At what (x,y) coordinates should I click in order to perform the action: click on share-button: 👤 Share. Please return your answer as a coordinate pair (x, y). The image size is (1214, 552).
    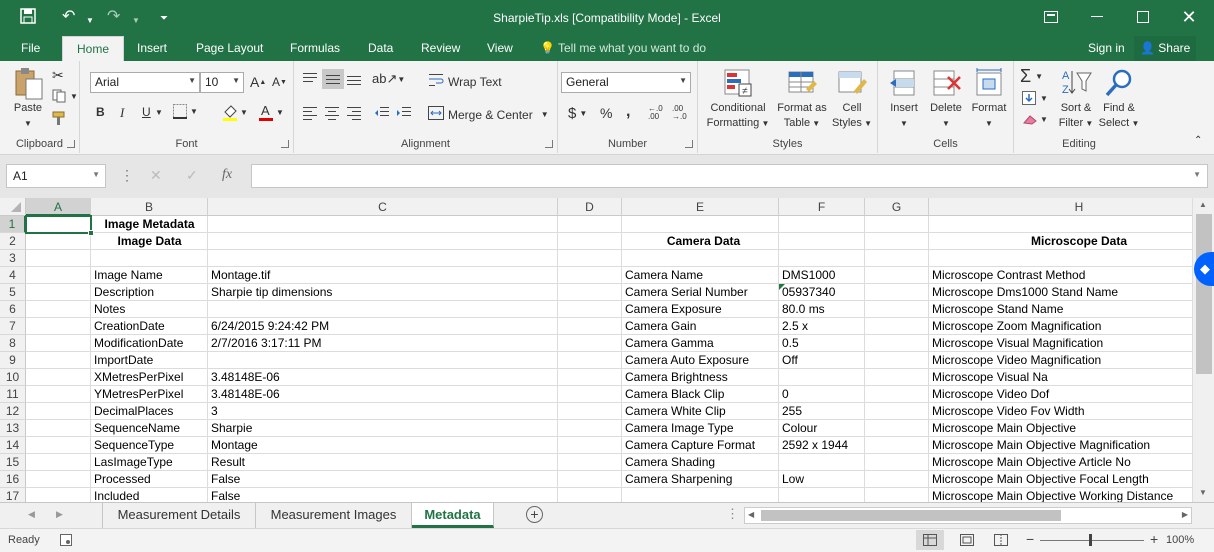
    Looking at the image, I should click on (1165, 48).